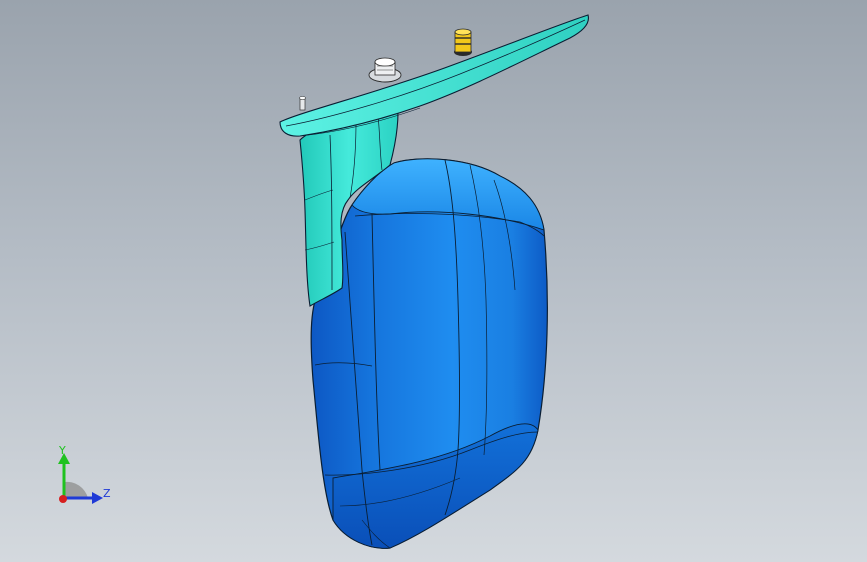 The height and width of the screenshot is (562, 867). Describe the element at coordinates (62, 450) in the screenshot. I see `y-axis-label: Y` at that location.